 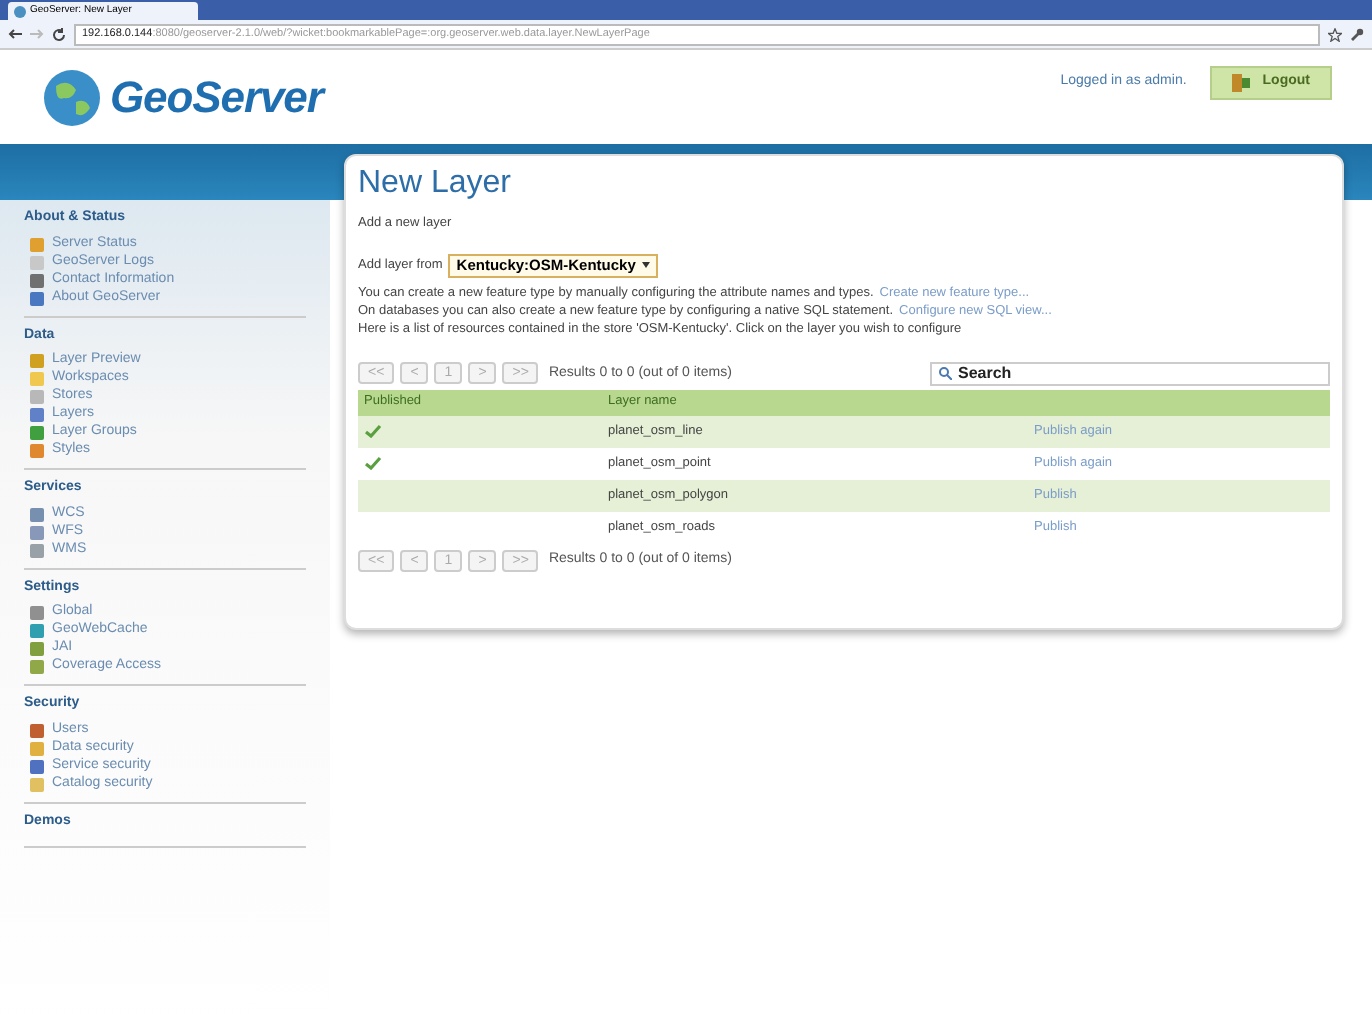 I want to click on search-icon, so click(x=945, y=373).